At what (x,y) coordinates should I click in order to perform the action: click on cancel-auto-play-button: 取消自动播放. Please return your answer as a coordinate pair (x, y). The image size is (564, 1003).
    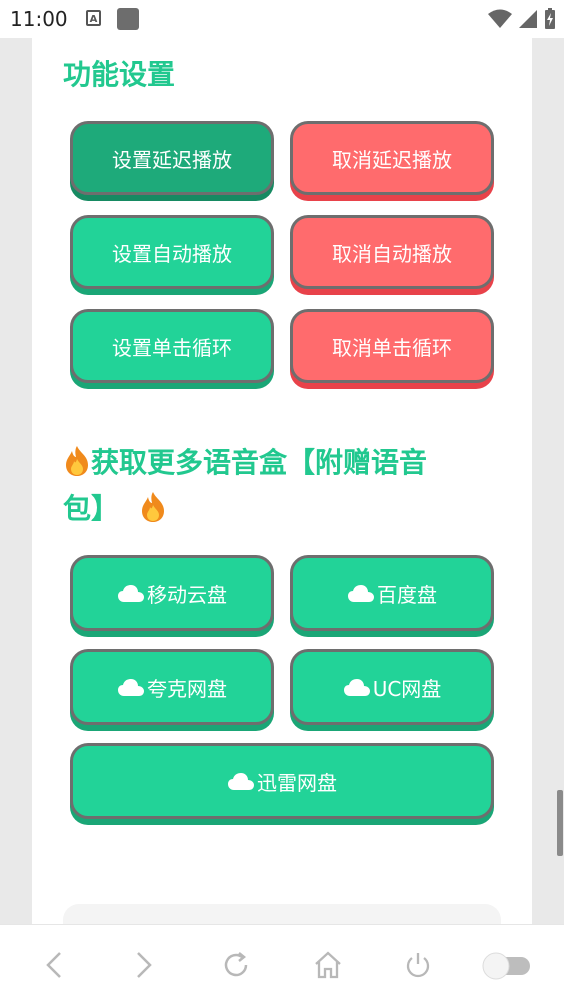
    Looking at the image, I should click on (392, 252).